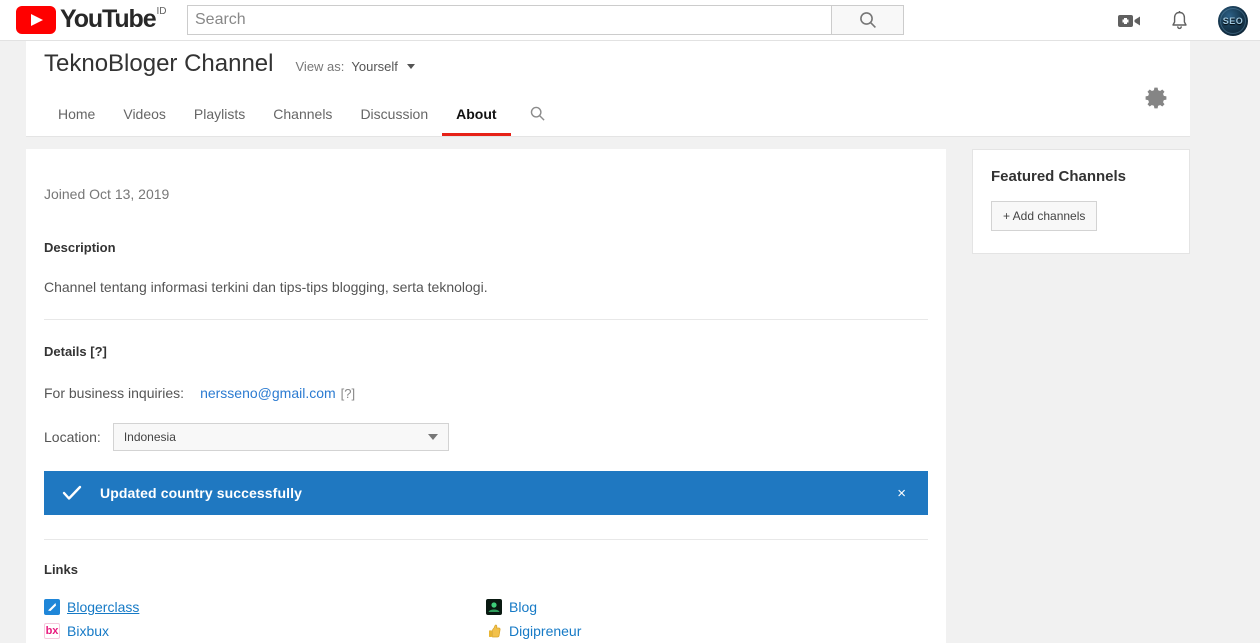  I want to click on description-heading: Description, so click(80, 247).